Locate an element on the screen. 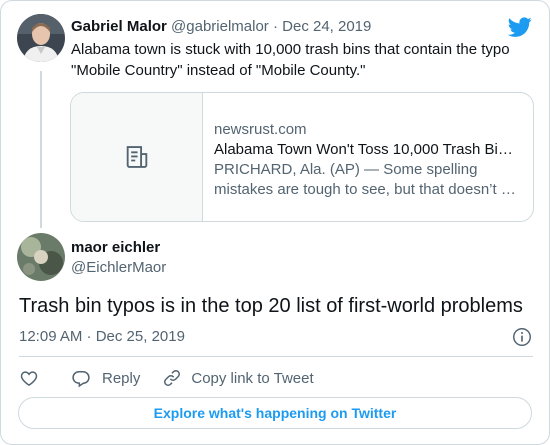  twitter-bird-icon is located at coordinates (520, 27).